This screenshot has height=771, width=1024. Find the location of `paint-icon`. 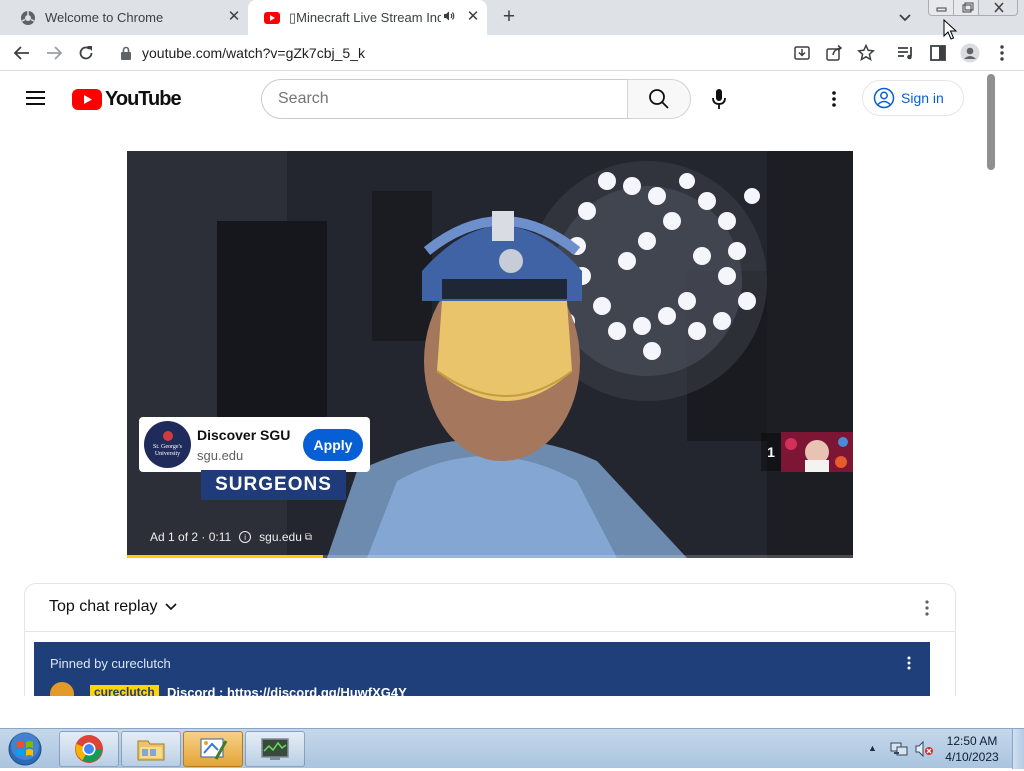

paint-icon is located at coordinates (214, 749).